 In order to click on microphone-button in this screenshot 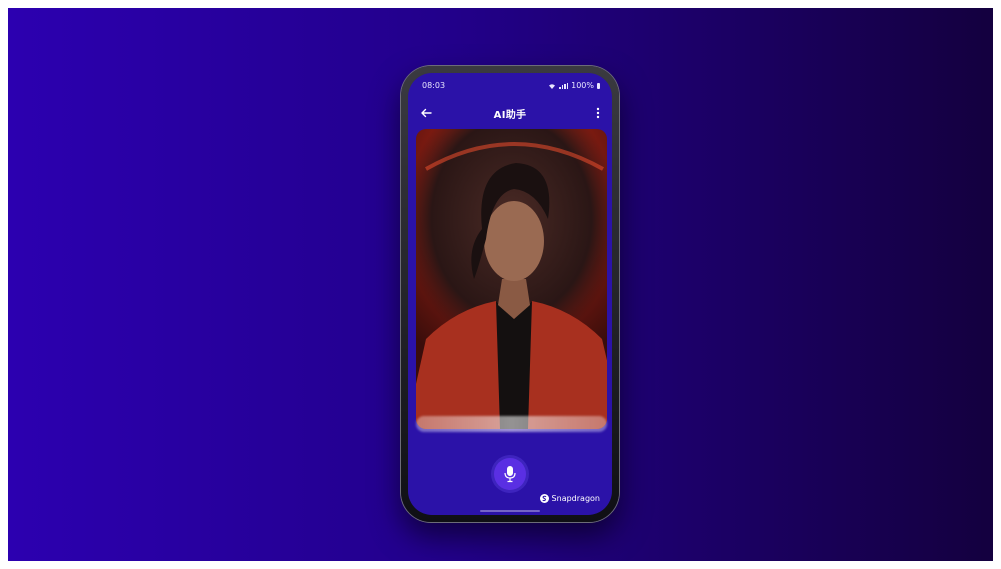, I will do `click(510, 474)`.